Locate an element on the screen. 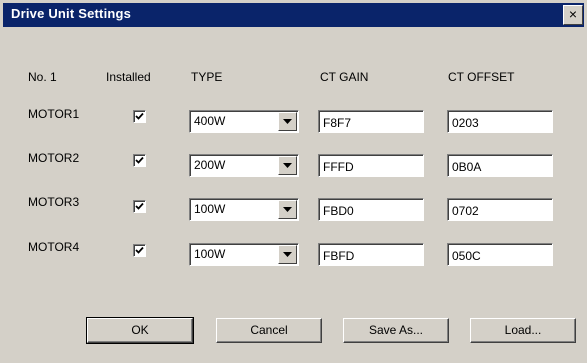 The width and height of the screenshot is (587, 363). type-select: 200W is located at coordinates (244, 165).